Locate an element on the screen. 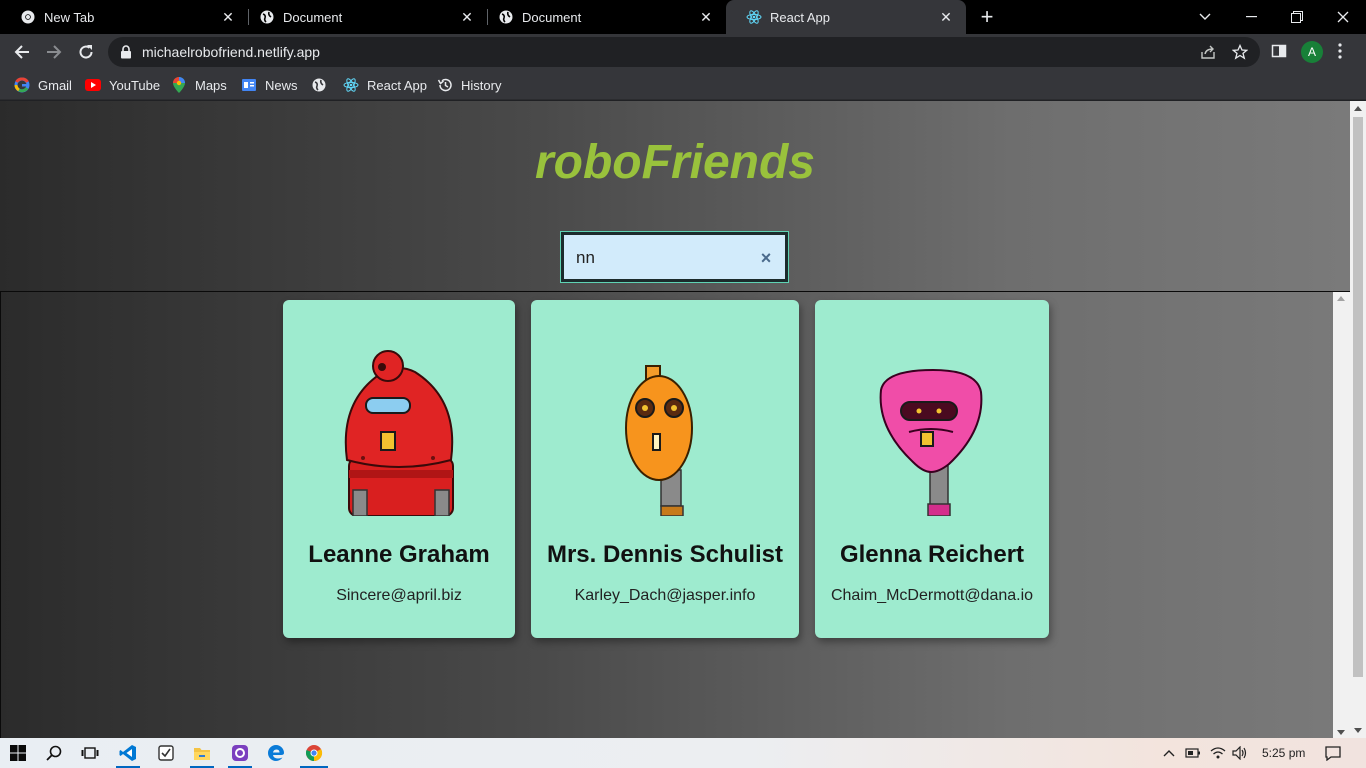  close-window-button is located at coordinates (1343, 17).